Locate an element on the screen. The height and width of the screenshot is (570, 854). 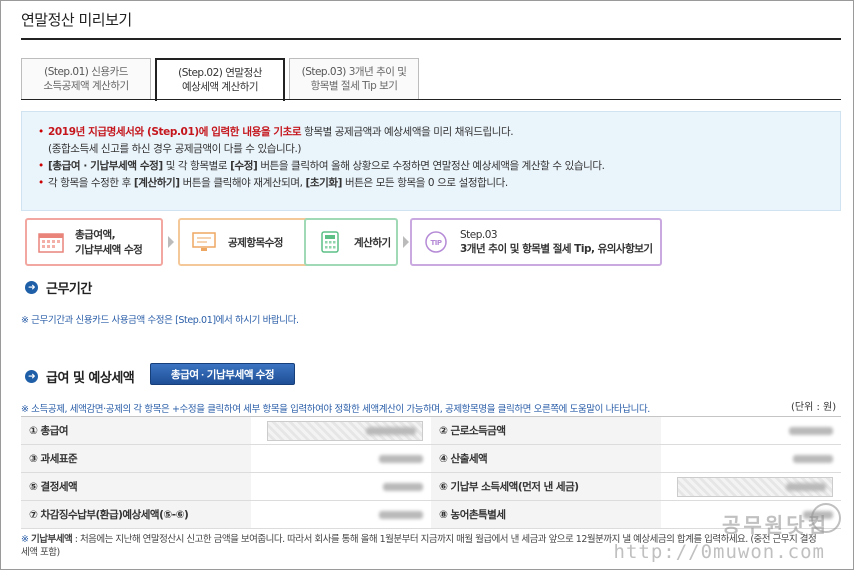
grid-label: ③ 과세표준 is located at coordinates (136, 458).